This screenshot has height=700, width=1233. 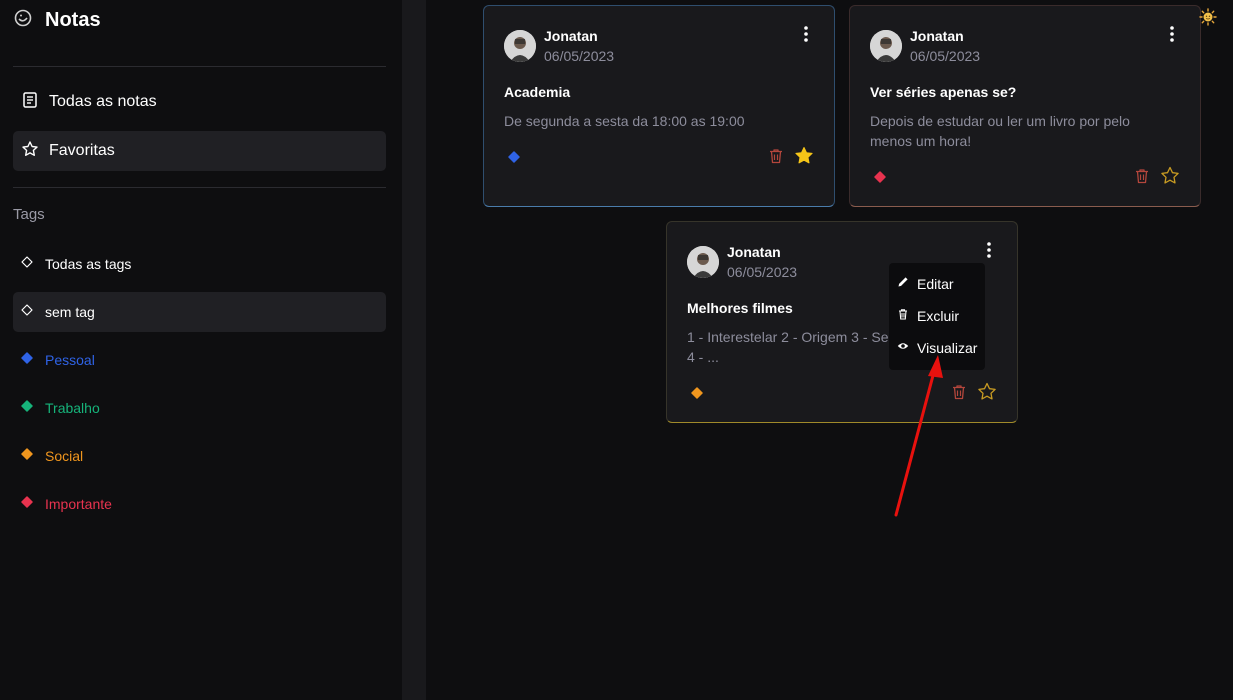 I want to click on brand: Notas, so click(x=57, y=20).